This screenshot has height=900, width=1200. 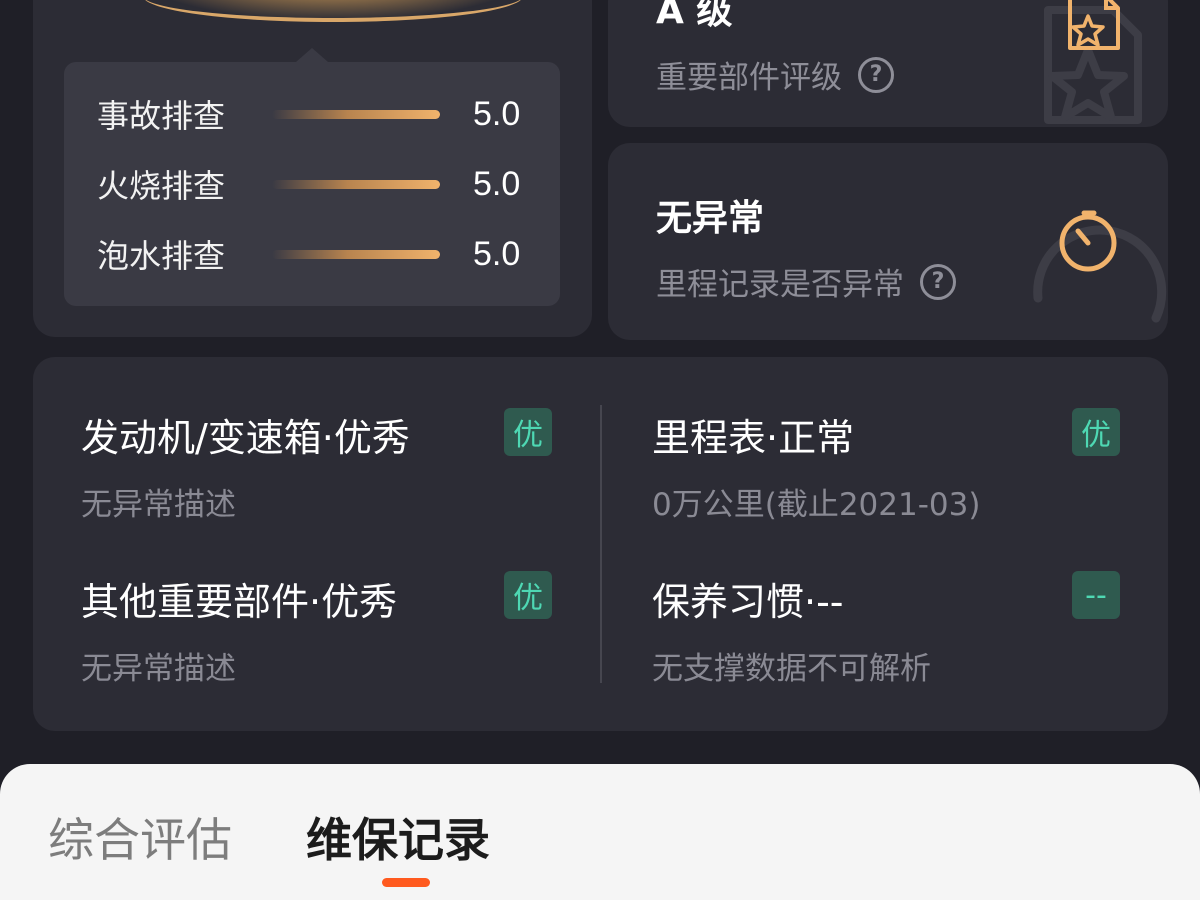 I want to click on score-row-fire: 火烧排查 5.0, so click(x=317, y=185).